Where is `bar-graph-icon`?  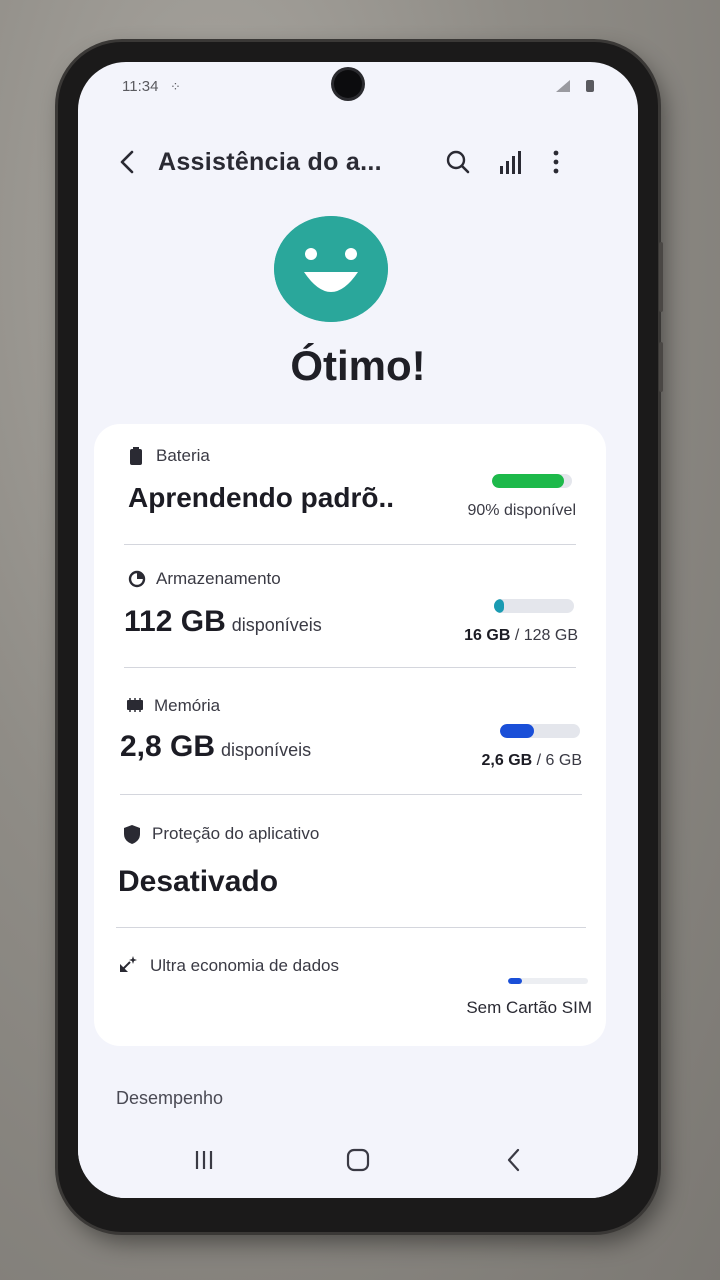 bar-graph-icon is located at coordinates (510, 162).